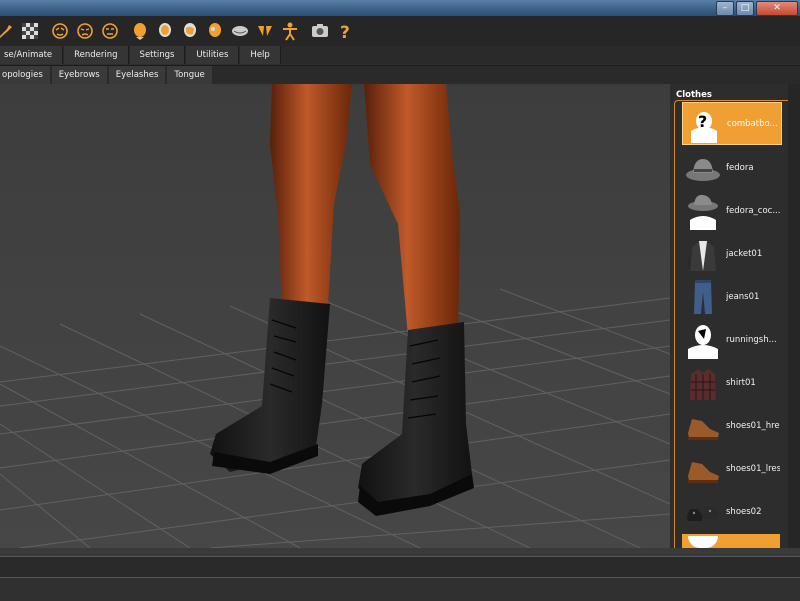  Describe the element at coordinates (311, 197) in the screenshot. I see `left-leg` at that location.